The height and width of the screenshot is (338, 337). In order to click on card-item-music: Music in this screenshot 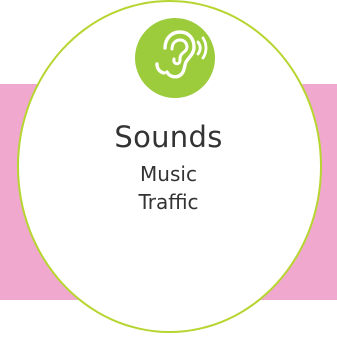, I will do `click(168, 174)`.